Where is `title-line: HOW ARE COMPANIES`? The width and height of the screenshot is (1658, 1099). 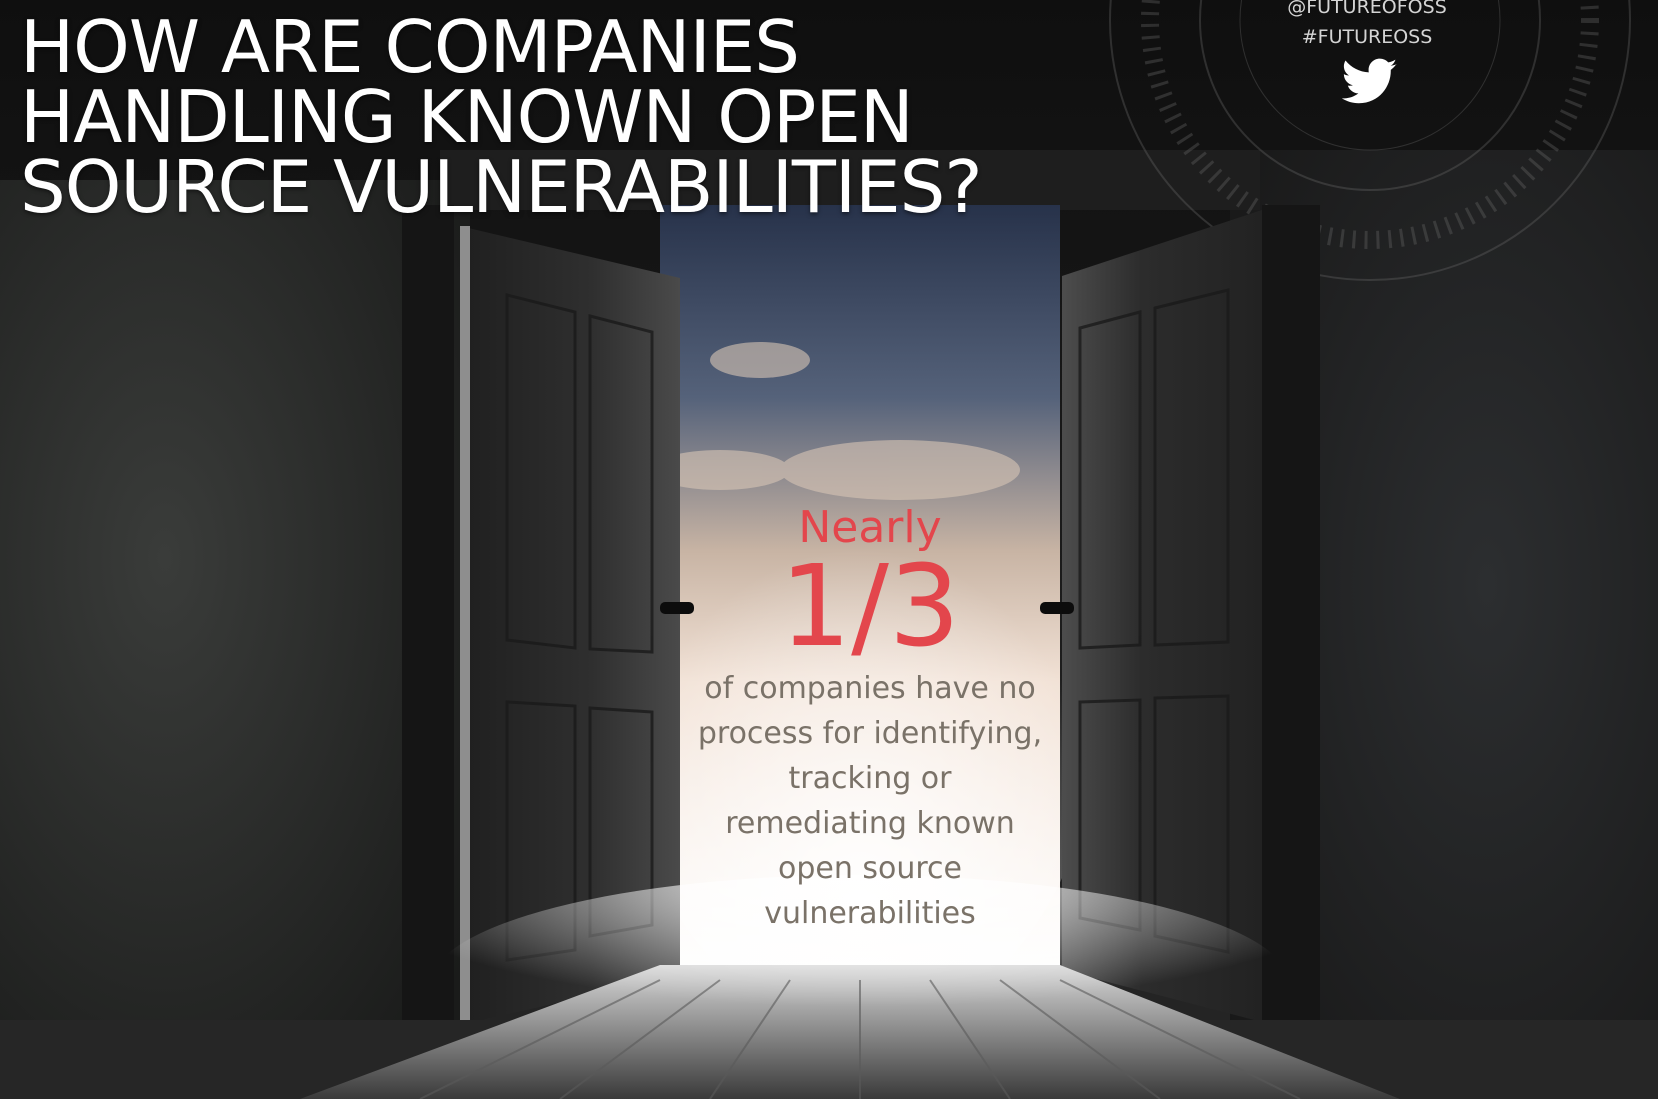 title-line: HOW ARE COMPANIES is located at coordinates (410, 47).